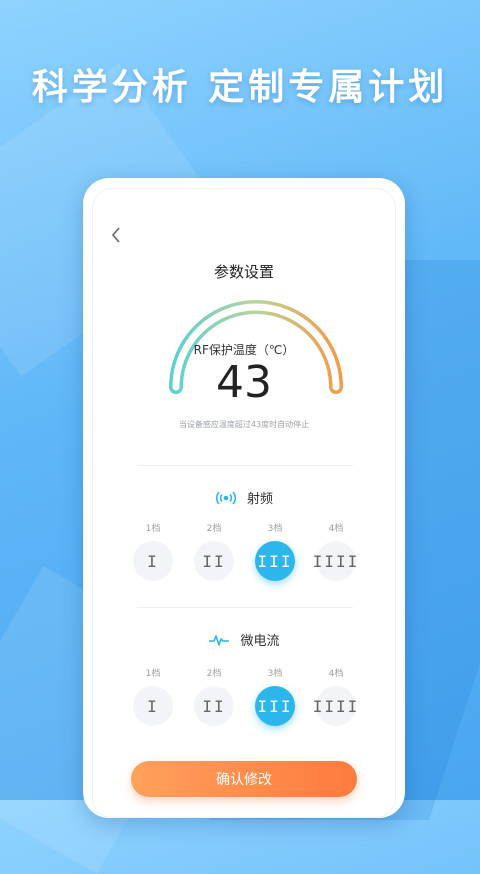 This screenshot has width=480, height=874. I want to click on page-title: 参数设置, so click(243, 272).